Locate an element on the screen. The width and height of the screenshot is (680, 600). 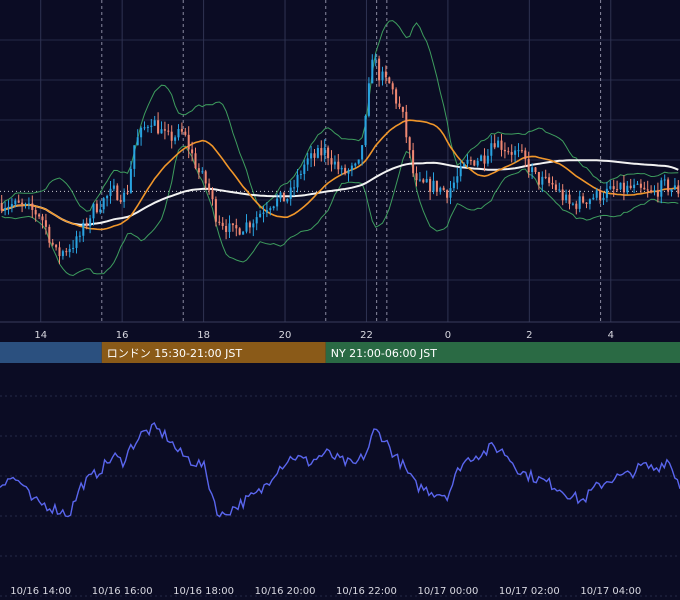
oscillator-tick-label: 10/17 04:00 is located at coordinates (610, 591).